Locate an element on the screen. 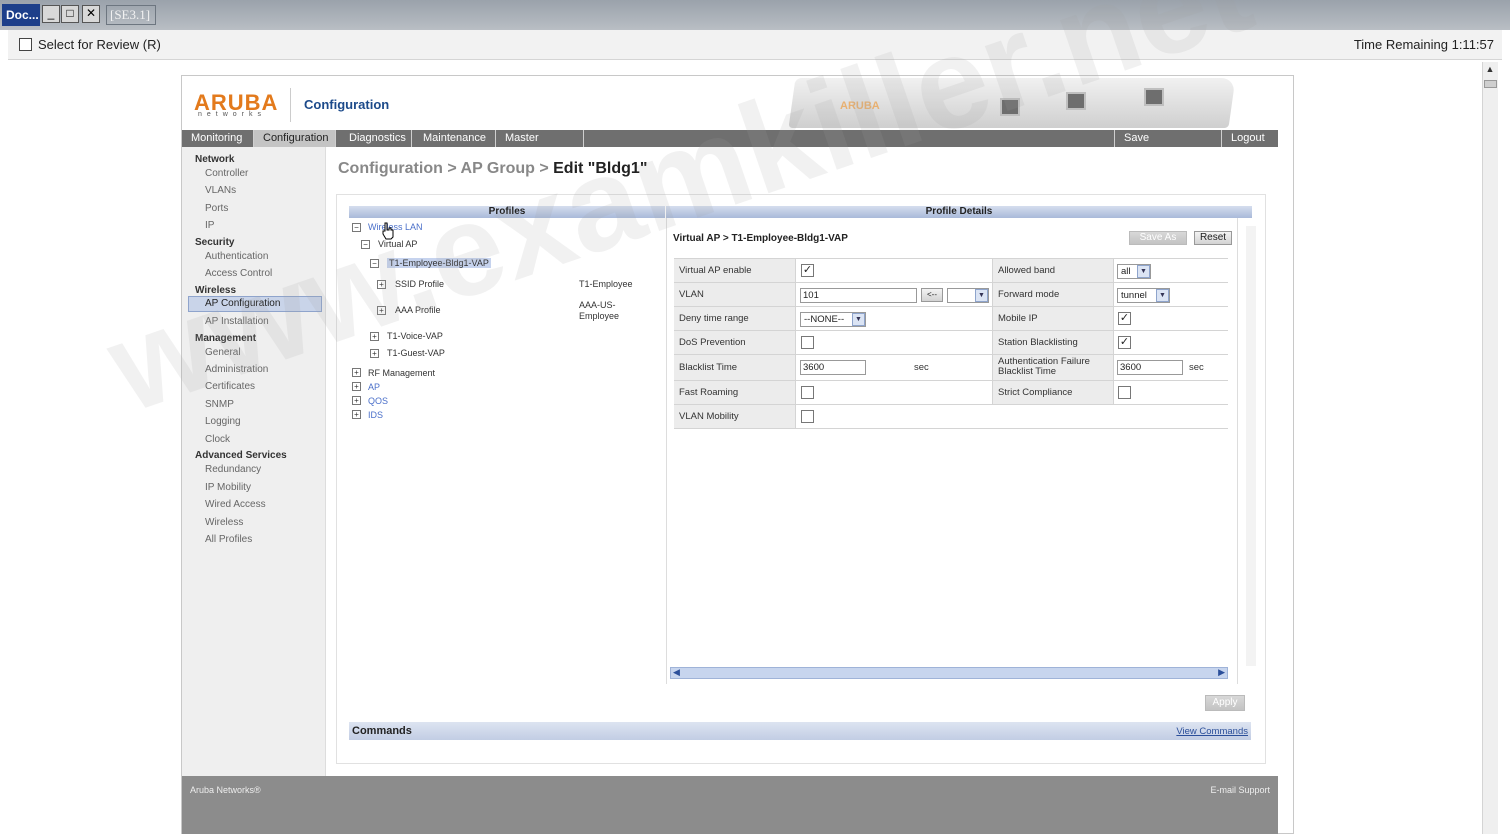  auth-failure-unit: sec is located at coordinates (1196, 367).